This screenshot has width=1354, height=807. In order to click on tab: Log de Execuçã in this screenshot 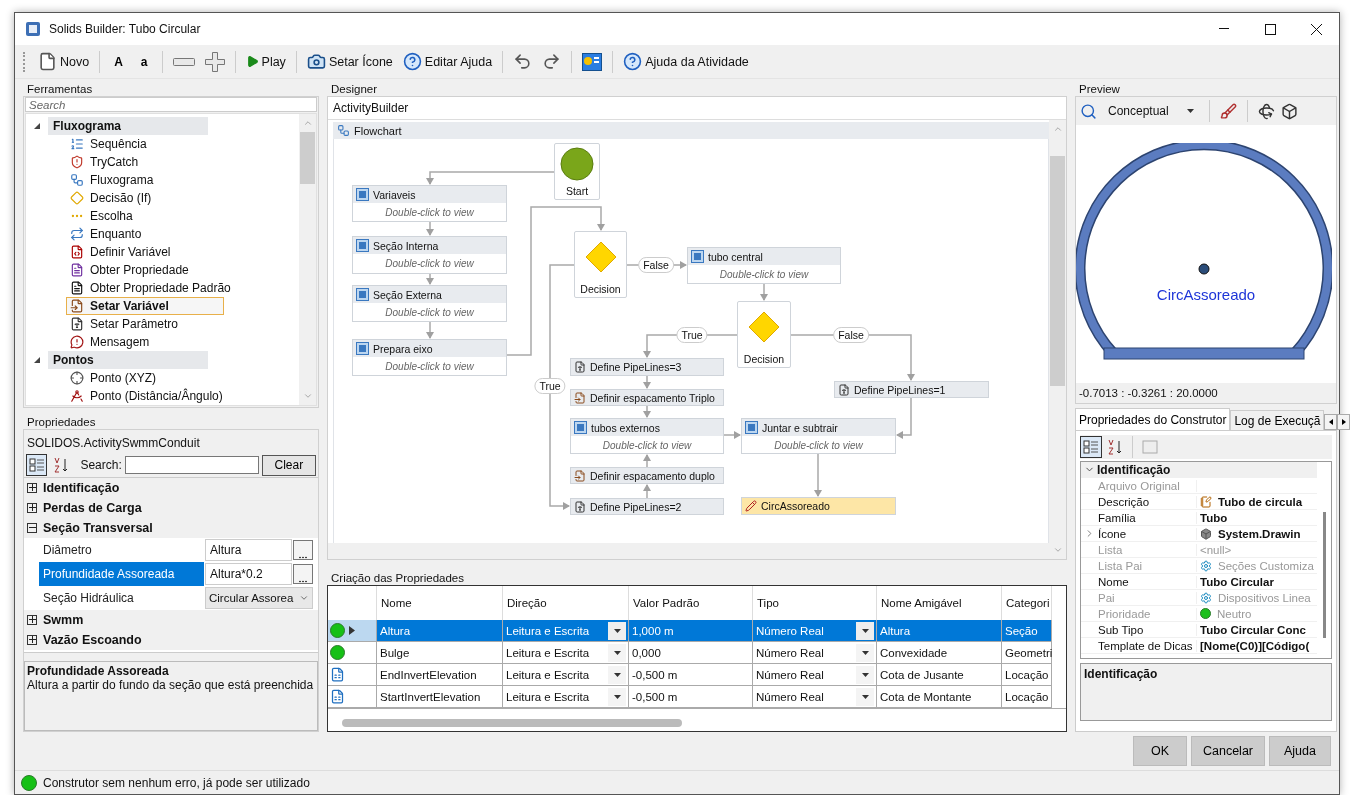, I will do `click(1277, 420)`.